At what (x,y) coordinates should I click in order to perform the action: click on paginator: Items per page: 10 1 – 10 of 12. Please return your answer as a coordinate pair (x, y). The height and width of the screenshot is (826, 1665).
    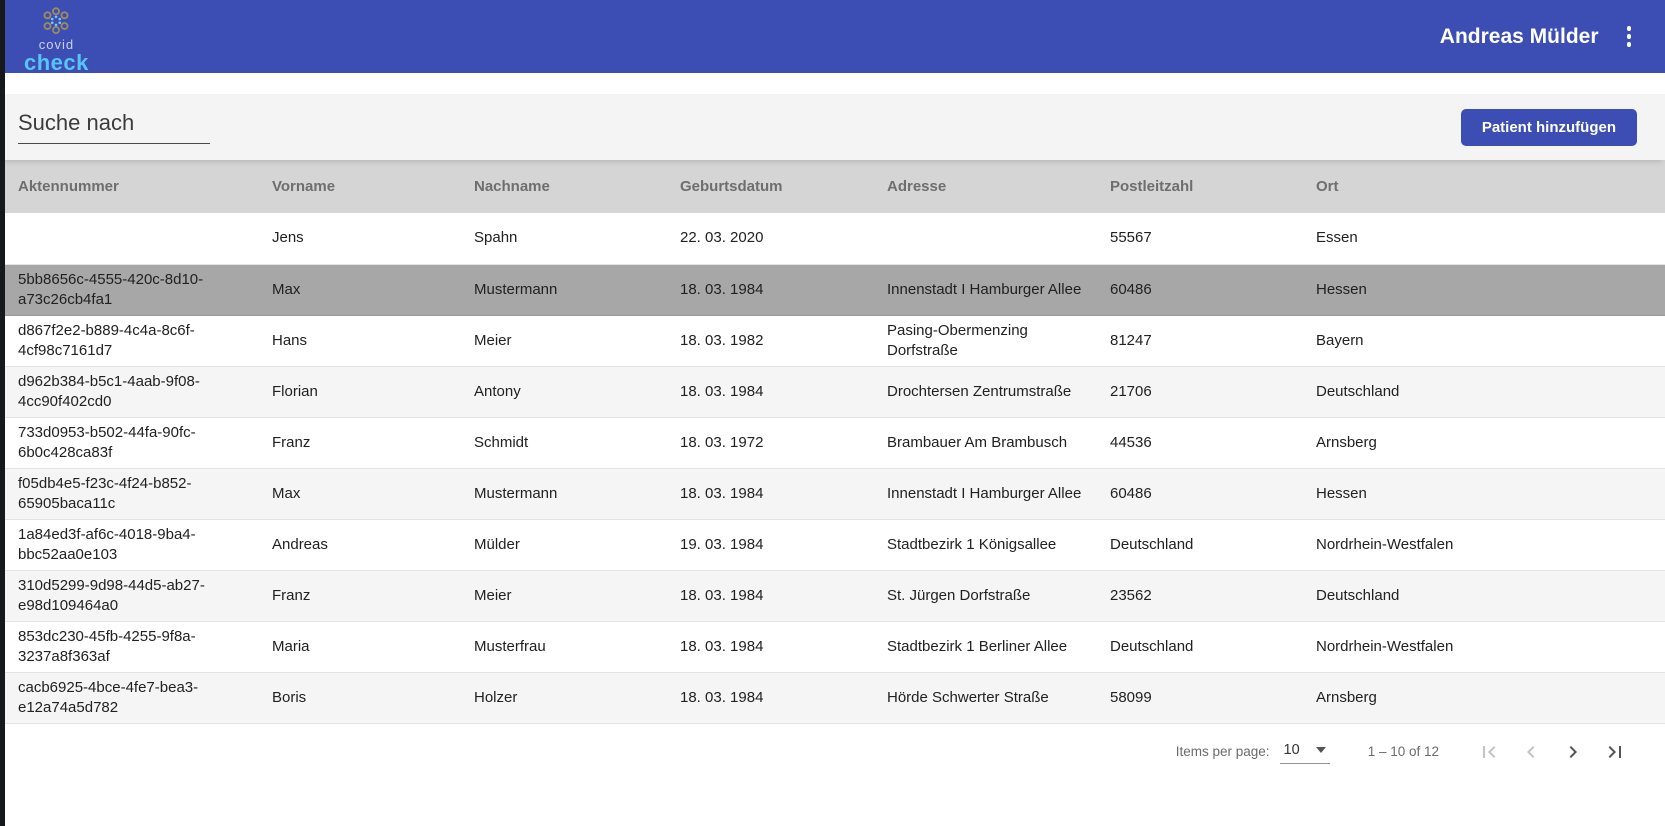
    Looking at the image, I should click on (1401, 752).